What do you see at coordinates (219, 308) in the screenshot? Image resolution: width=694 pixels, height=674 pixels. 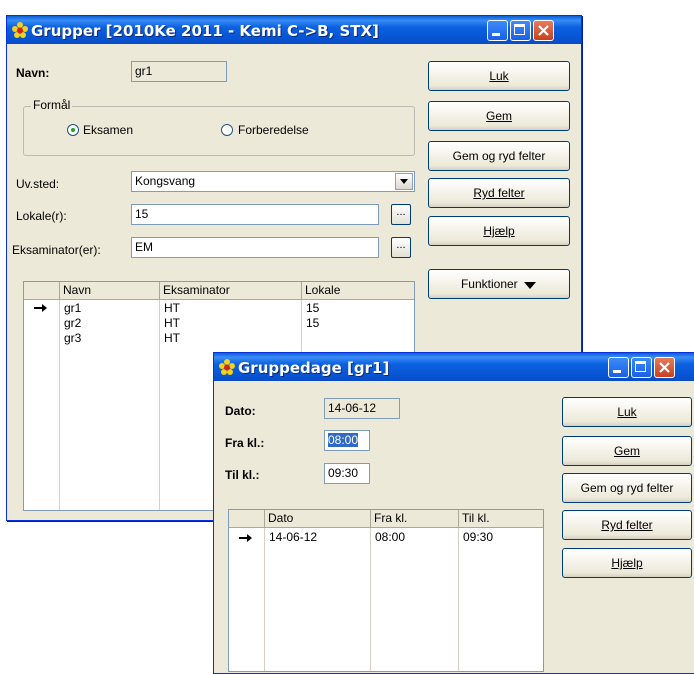 I see `table-row: gr1 HT 15` at bounding box center [219, 308].